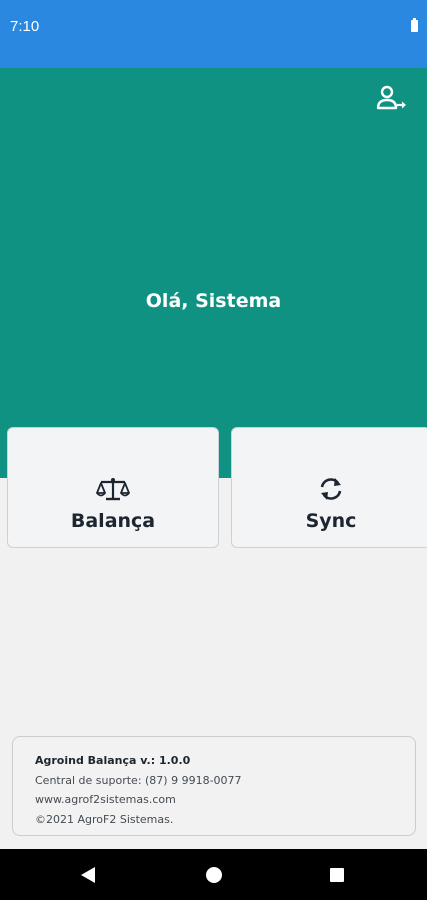  I want to click on sync-icon, so click(331, 489).